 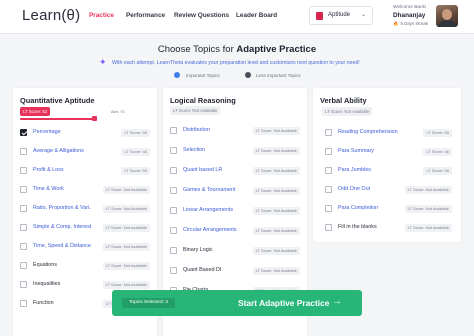 What do you see at coordinates (235, 171) in the screenshot?
I see `topic-row: Quant based LR LT Score: Not Available` at bounding box center [235, 171].